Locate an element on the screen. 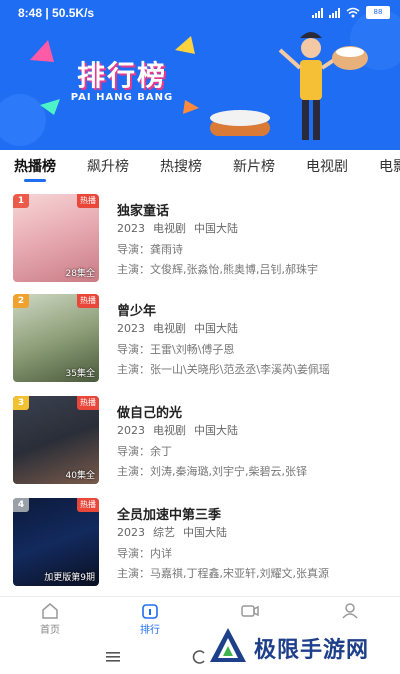 The image size is (400, 674). episode-count: 35集全 is located at coordinates (80, 374).